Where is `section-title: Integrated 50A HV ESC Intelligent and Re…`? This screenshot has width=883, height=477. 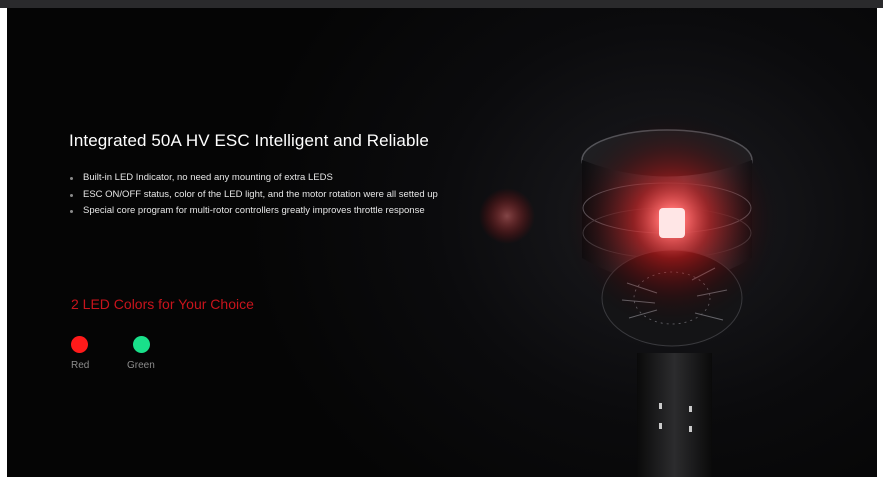 section-title: Integrated 50A HV ESC Intelligent and Re… is located at coordinates (249, 140).